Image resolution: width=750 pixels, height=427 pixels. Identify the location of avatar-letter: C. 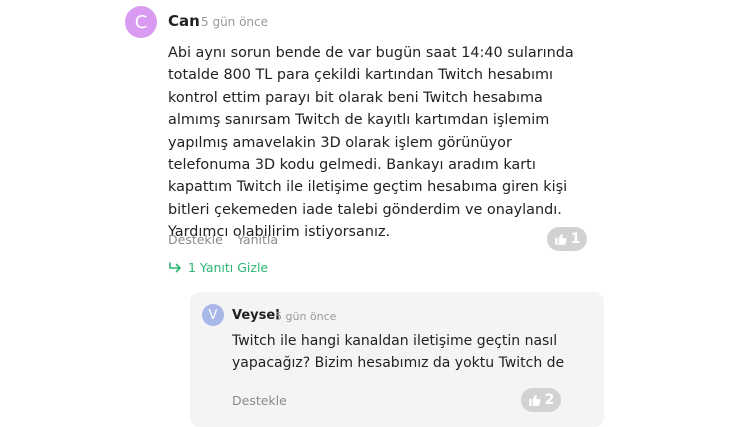
(141, 22).